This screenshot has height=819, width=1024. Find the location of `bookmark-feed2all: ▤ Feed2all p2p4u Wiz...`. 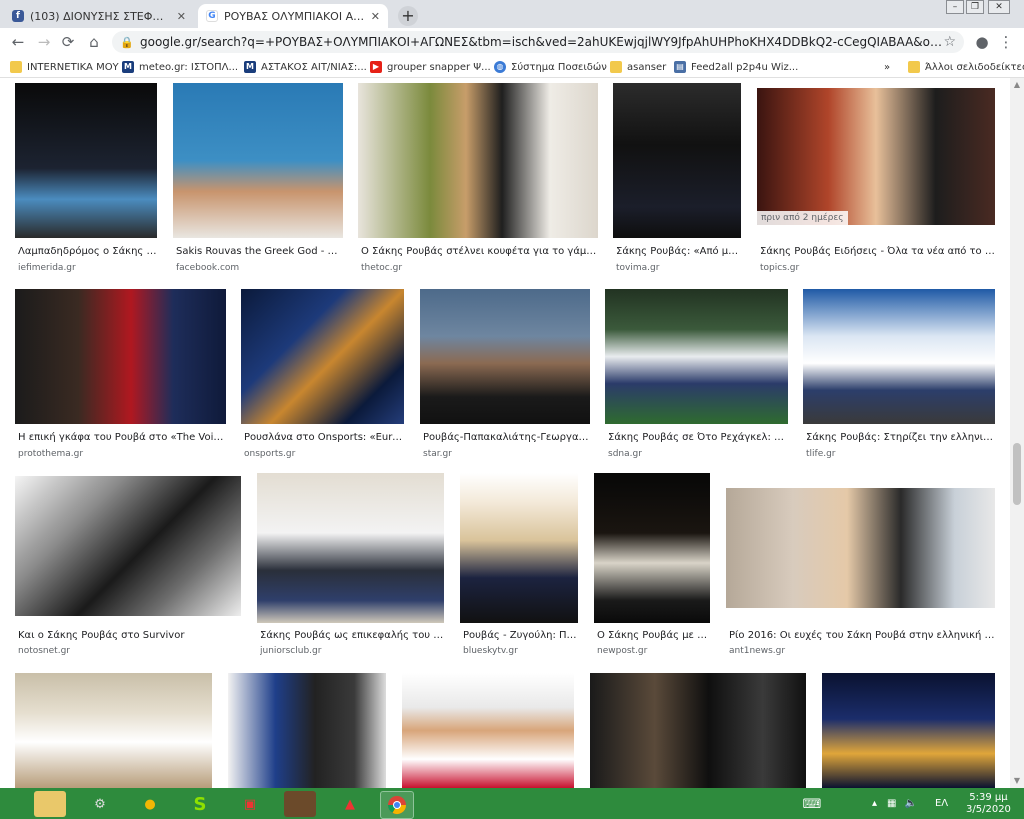

bookmark-feed2all: ▤ Feed2all p2p4u Wiz... is located at coordinates (736, 67).